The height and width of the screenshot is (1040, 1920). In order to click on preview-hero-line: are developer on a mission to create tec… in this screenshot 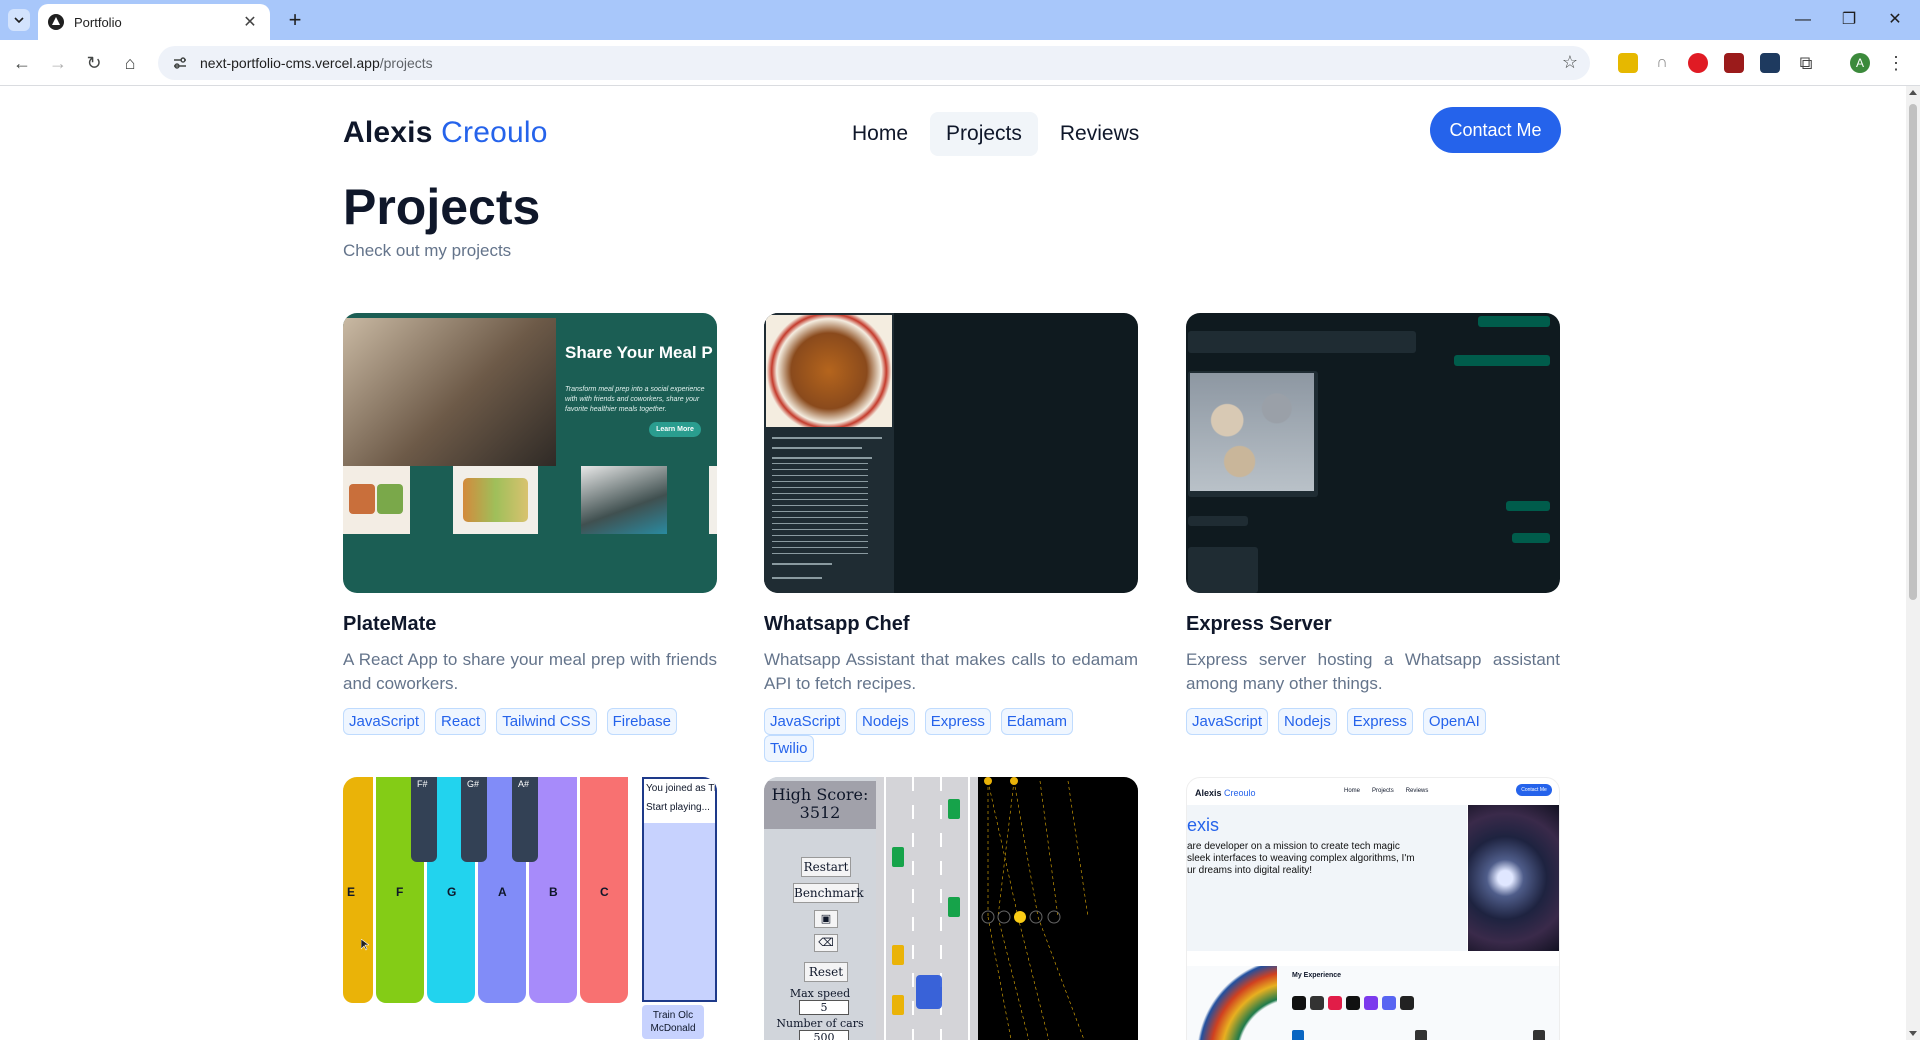, I will do `click(1293, 846)`.